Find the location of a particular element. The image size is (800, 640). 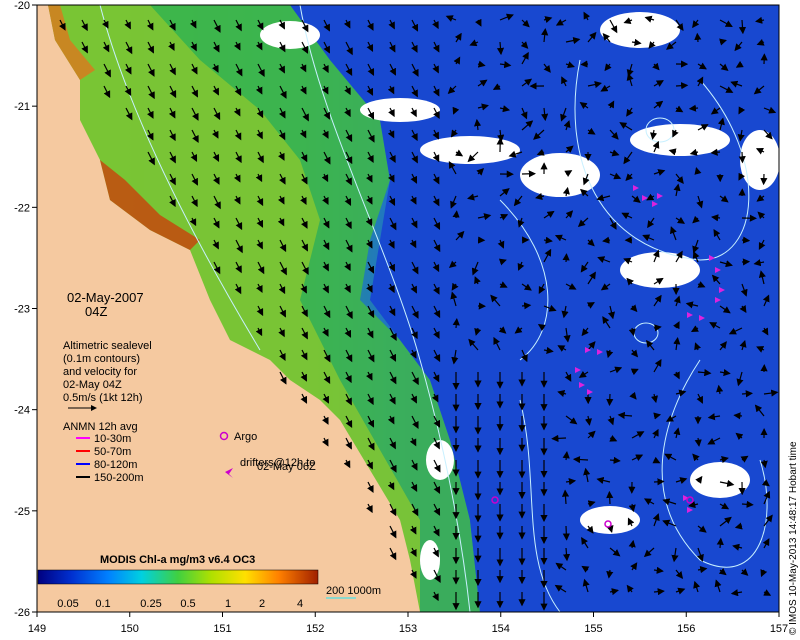

date-title: 02-May-2007 is located at coordinates (105, 297).